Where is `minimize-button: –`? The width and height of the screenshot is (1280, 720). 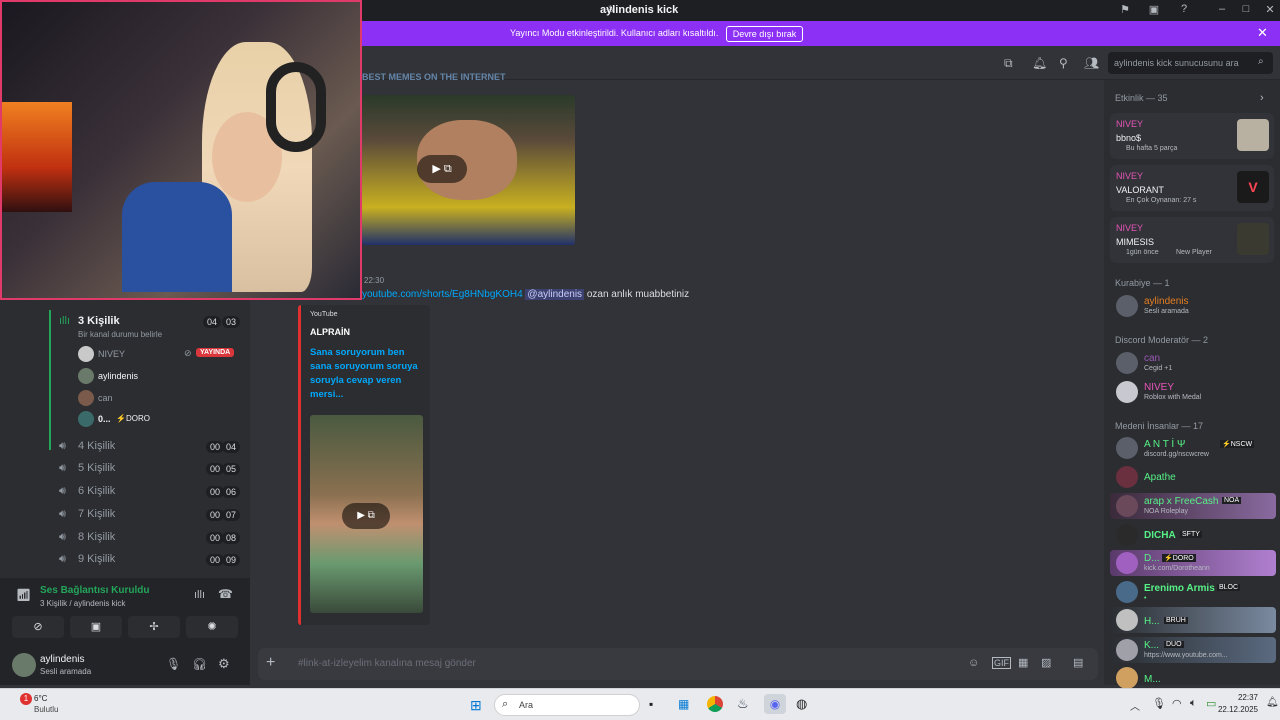 minimize-button: – is located at coordinates (1222, 10).